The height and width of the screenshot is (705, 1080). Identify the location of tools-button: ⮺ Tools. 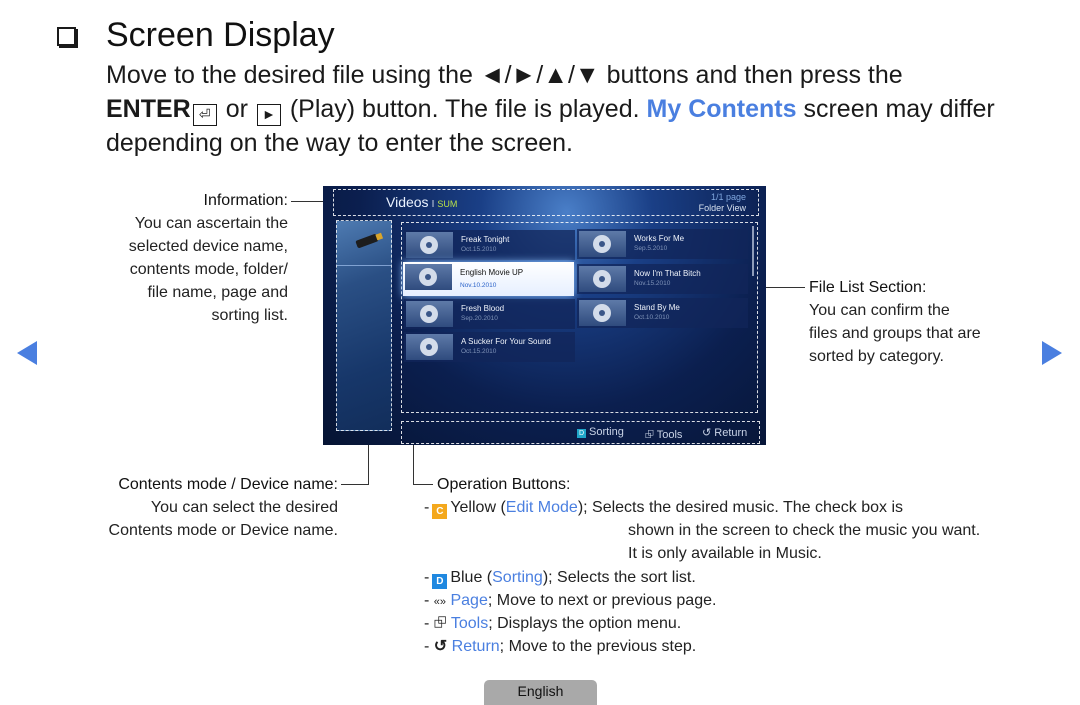
(663, 435).